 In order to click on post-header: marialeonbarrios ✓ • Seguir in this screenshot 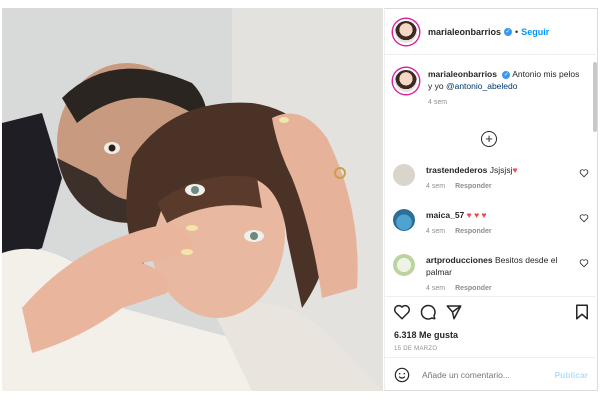, I will do `click(491, 32)`.